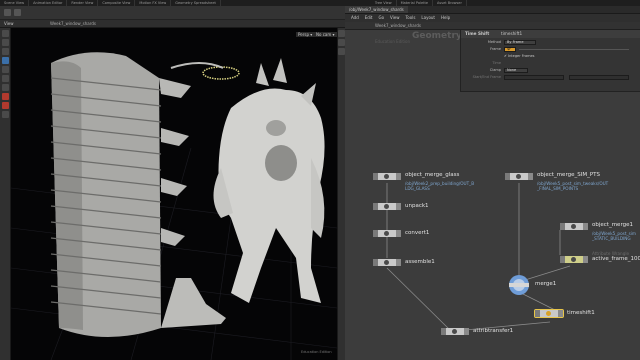  Describe the element at coordinates (550, 63) in the screenshot. I see `param-row: Time` at that location.